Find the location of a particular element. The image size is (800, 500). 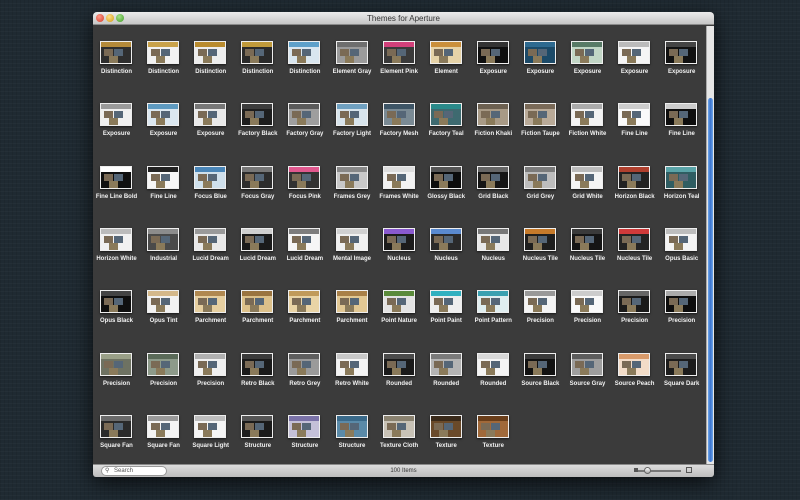

theme-item: Grid Black is located at coordinates (493, 182).